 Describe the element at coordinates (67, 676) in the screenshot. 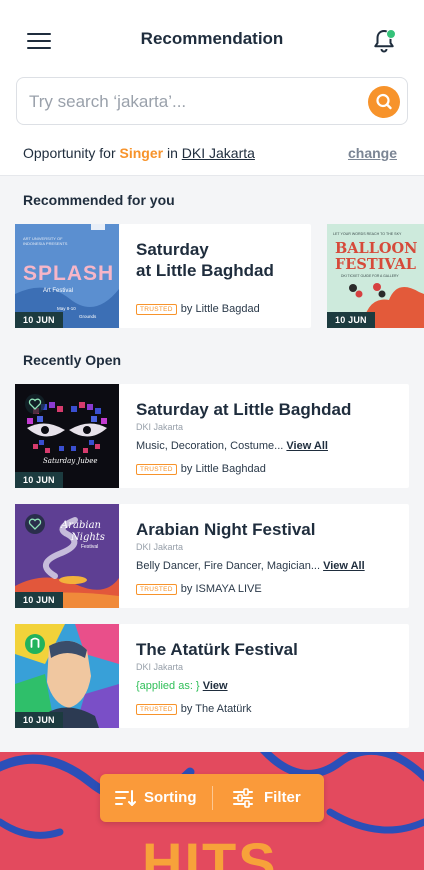

I see `recent-poster-ataturk: 10 JUN` at that location.